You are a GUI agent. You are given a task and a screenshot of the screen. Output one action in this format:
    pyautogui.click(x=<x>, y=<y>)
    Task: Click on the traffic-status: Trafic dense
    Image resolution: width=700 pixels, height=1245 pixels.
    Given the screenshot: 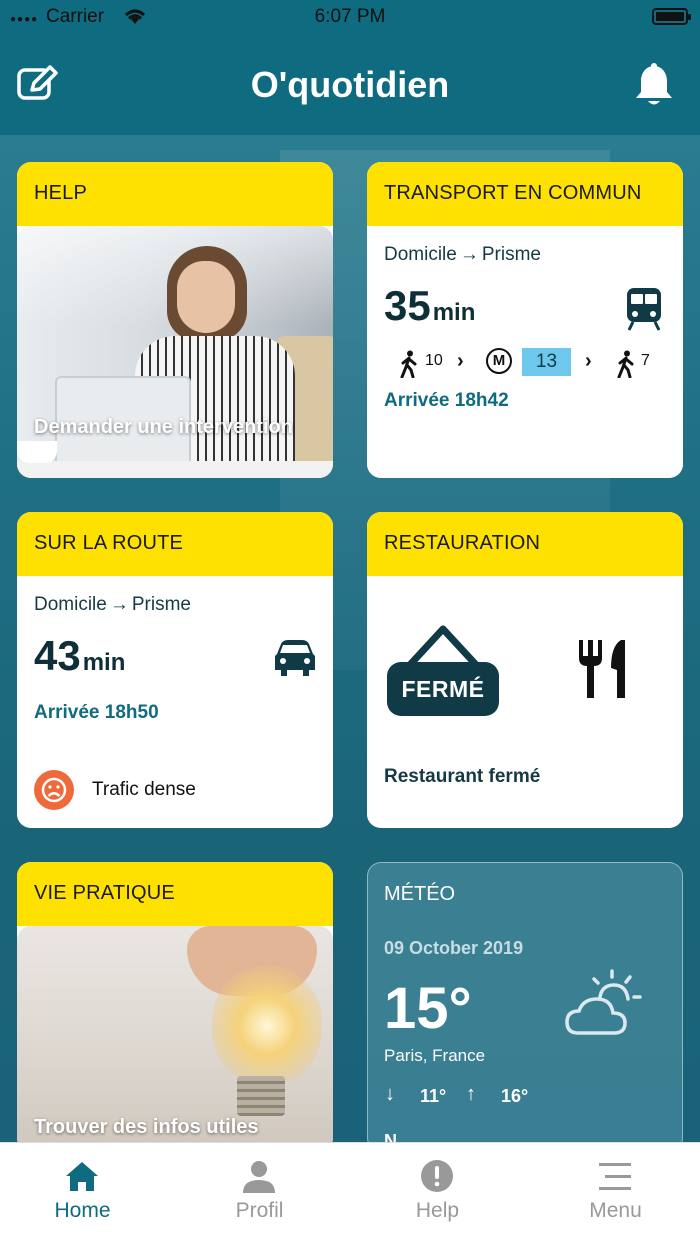 What is the action you would take?
    pyautogui.click(x=144, y=789)
    